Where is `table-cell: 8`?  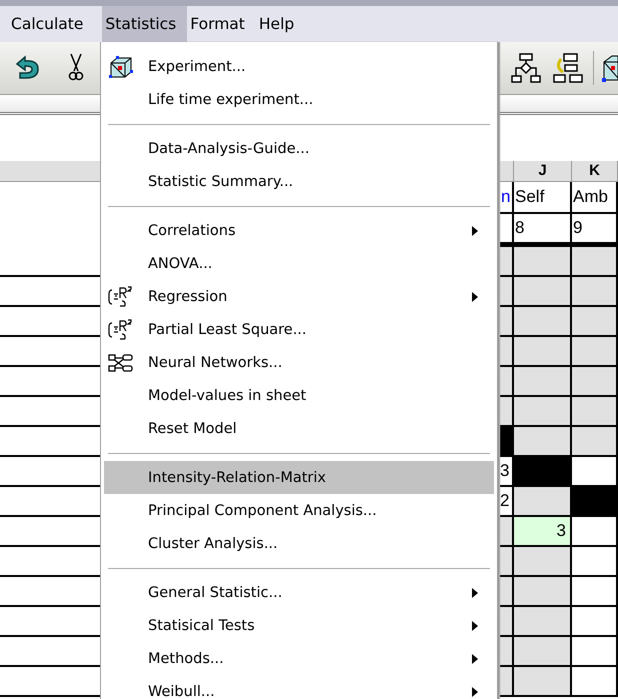 table-cell: 8 is located at coordinates (543, 229).